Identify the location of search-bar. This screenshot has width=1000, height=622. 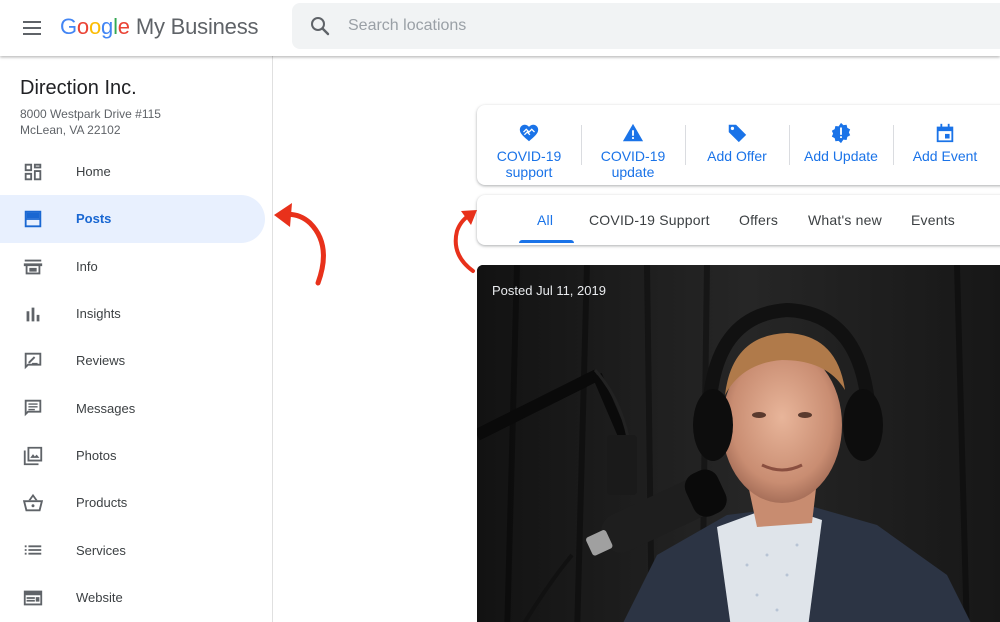
(646, 26).